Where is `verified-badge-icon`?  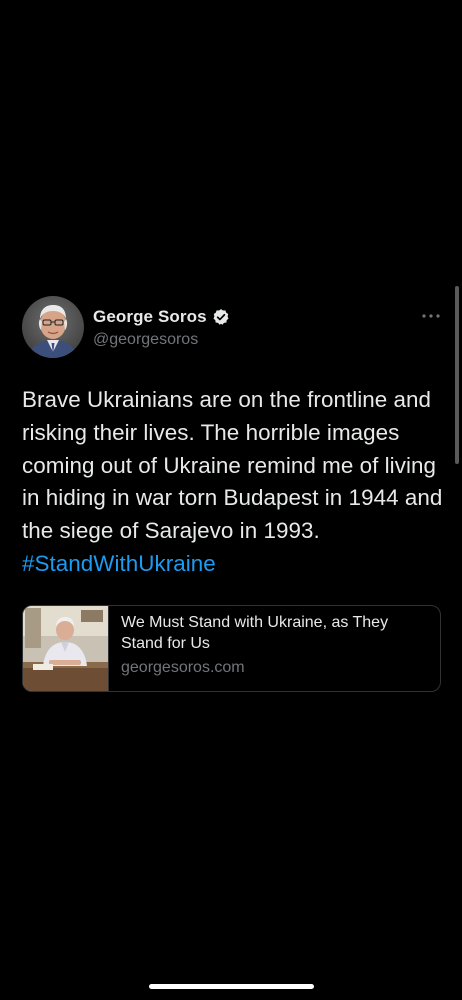
verified-badge-icon is located at coordinates (221, 317).